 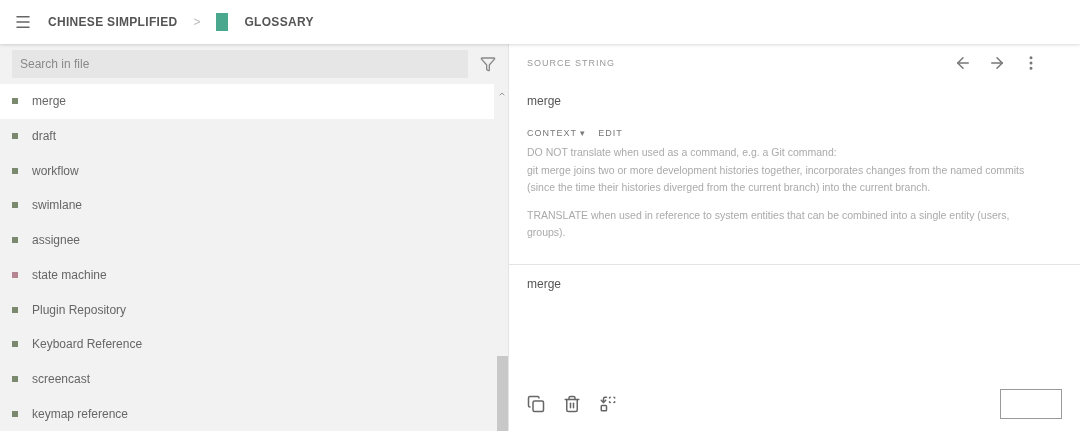 I want to click on breadcrumb-item: CHINESE SIMPLIFIED, so click(x=113, y=22).